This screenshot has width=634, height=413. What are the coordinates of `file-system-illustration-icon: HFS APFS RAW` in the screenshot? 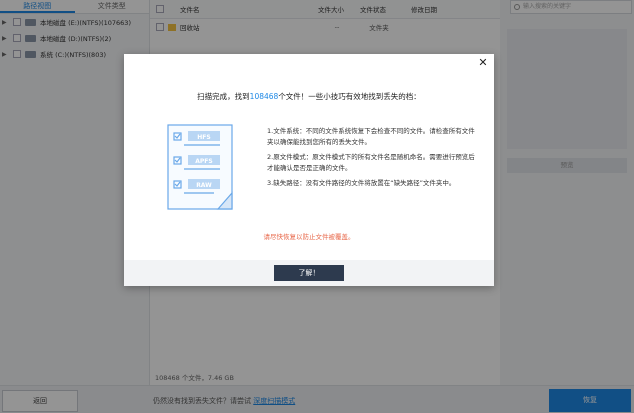 It's located at (200, 167).